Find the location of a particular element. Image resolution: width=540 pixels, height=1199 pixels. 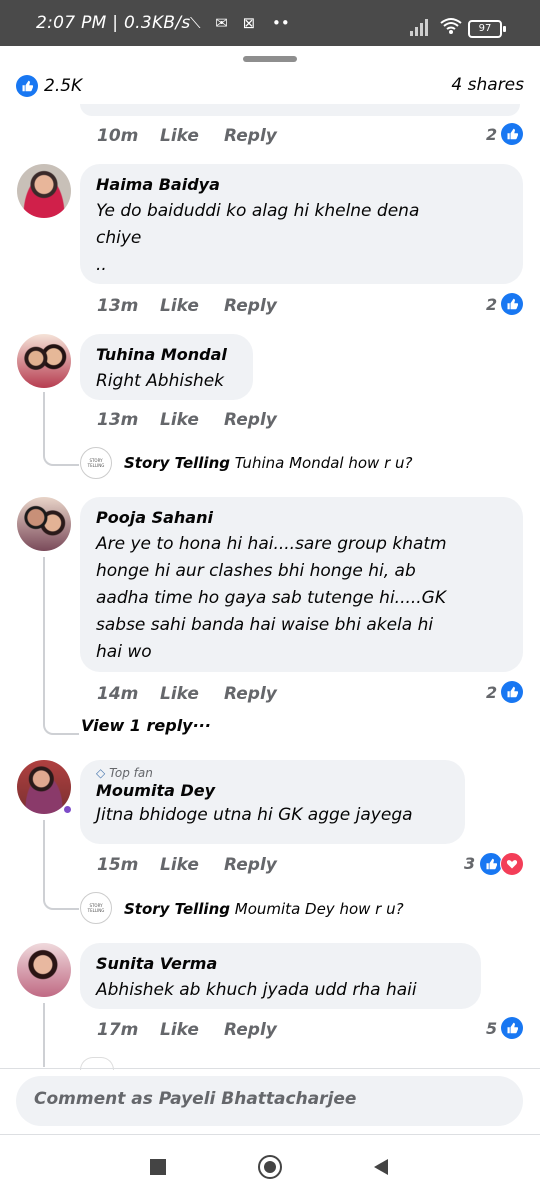

comment-meta: 14m Like Reply is located at coordinates (247, 695).